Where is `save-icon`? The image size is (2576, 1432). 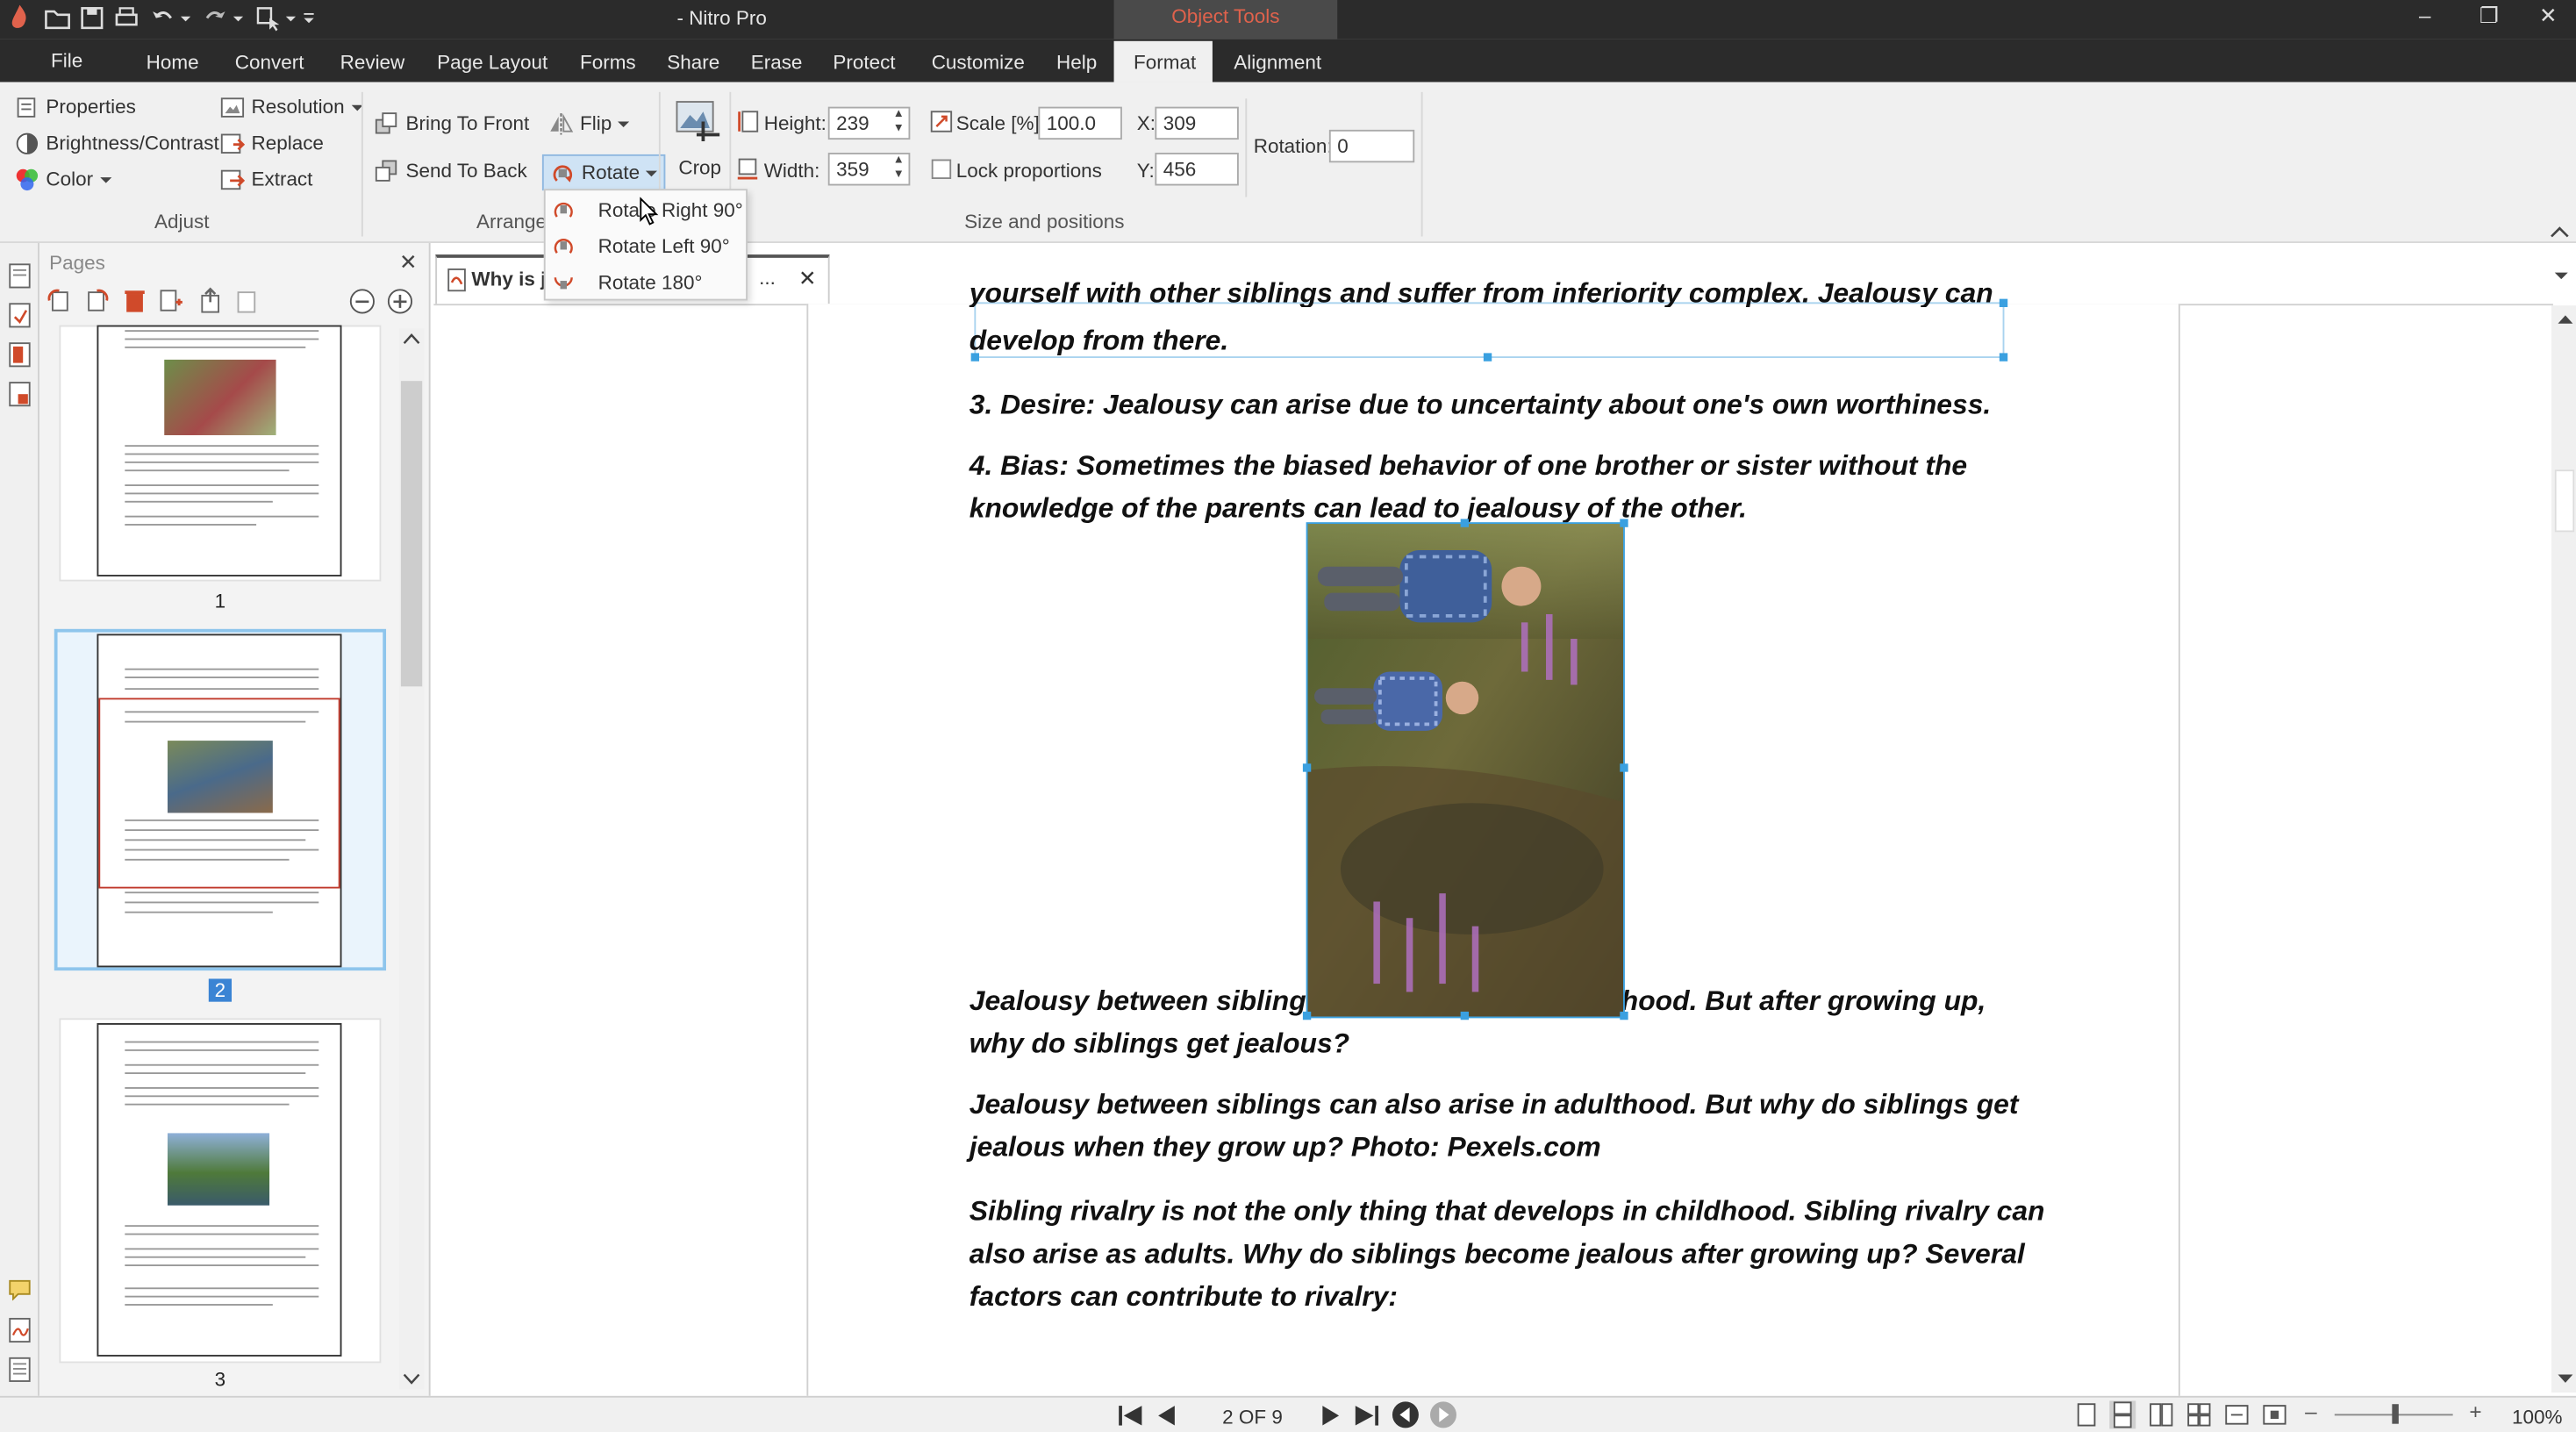 save-icon is located at coordinates (92, 18).